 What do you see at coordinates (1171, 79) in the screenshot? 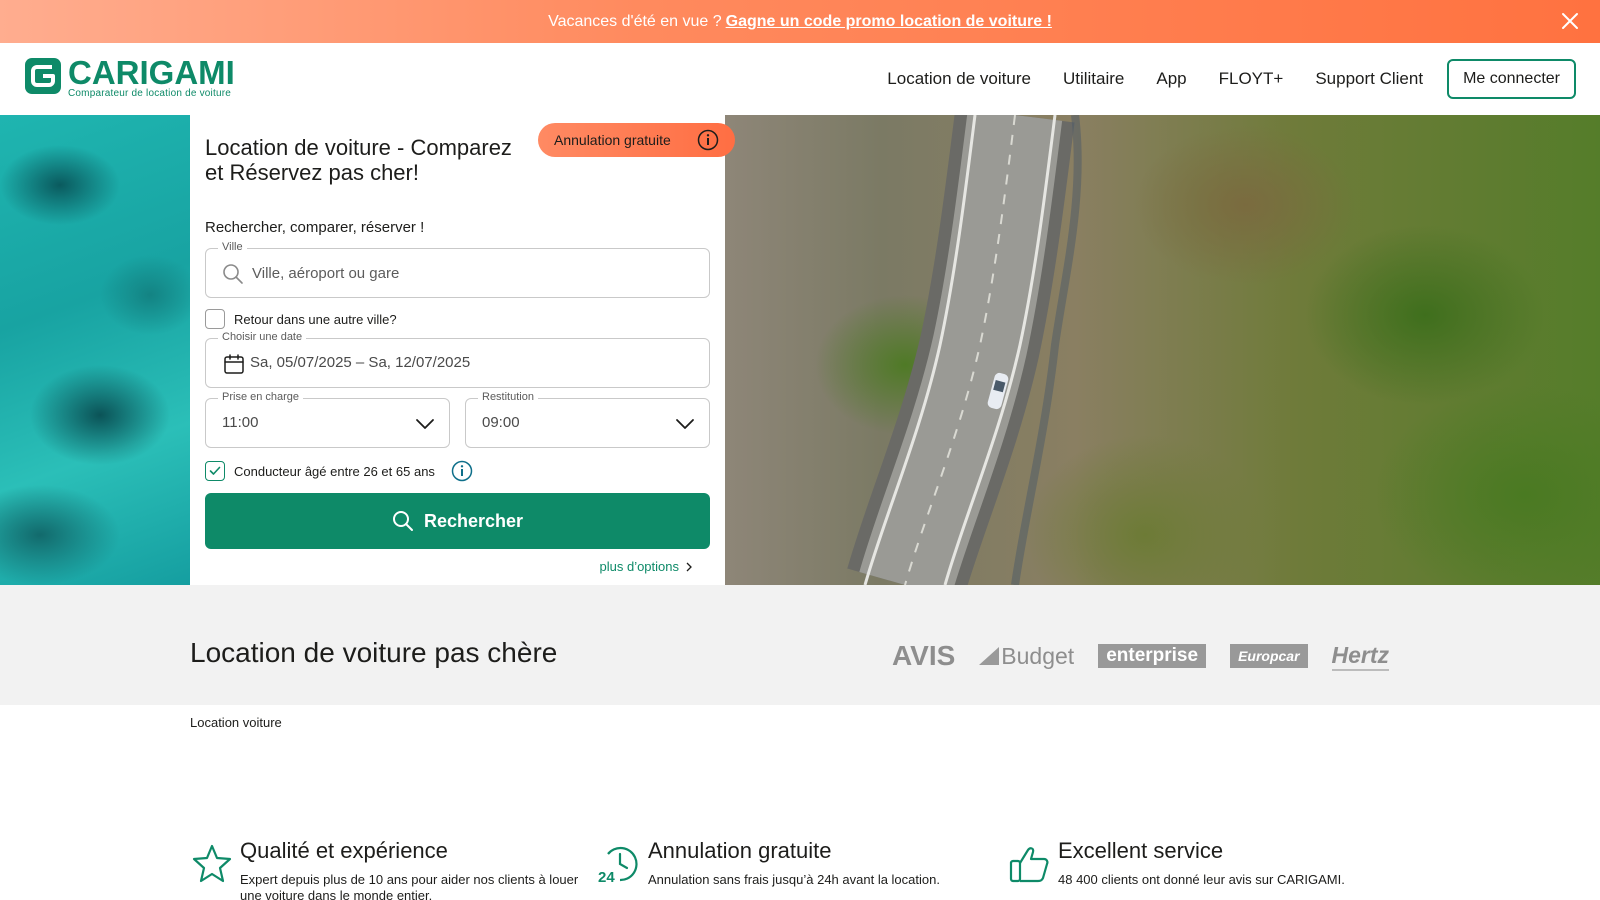
I see `nav-item-app: App` at bounding box center [1171, 79].